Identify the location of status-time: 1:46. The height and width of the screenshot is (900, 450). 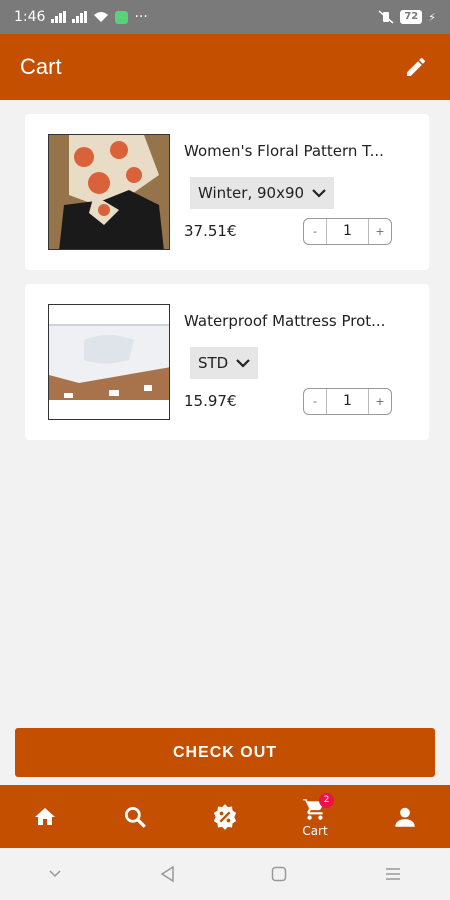
(30, 17).